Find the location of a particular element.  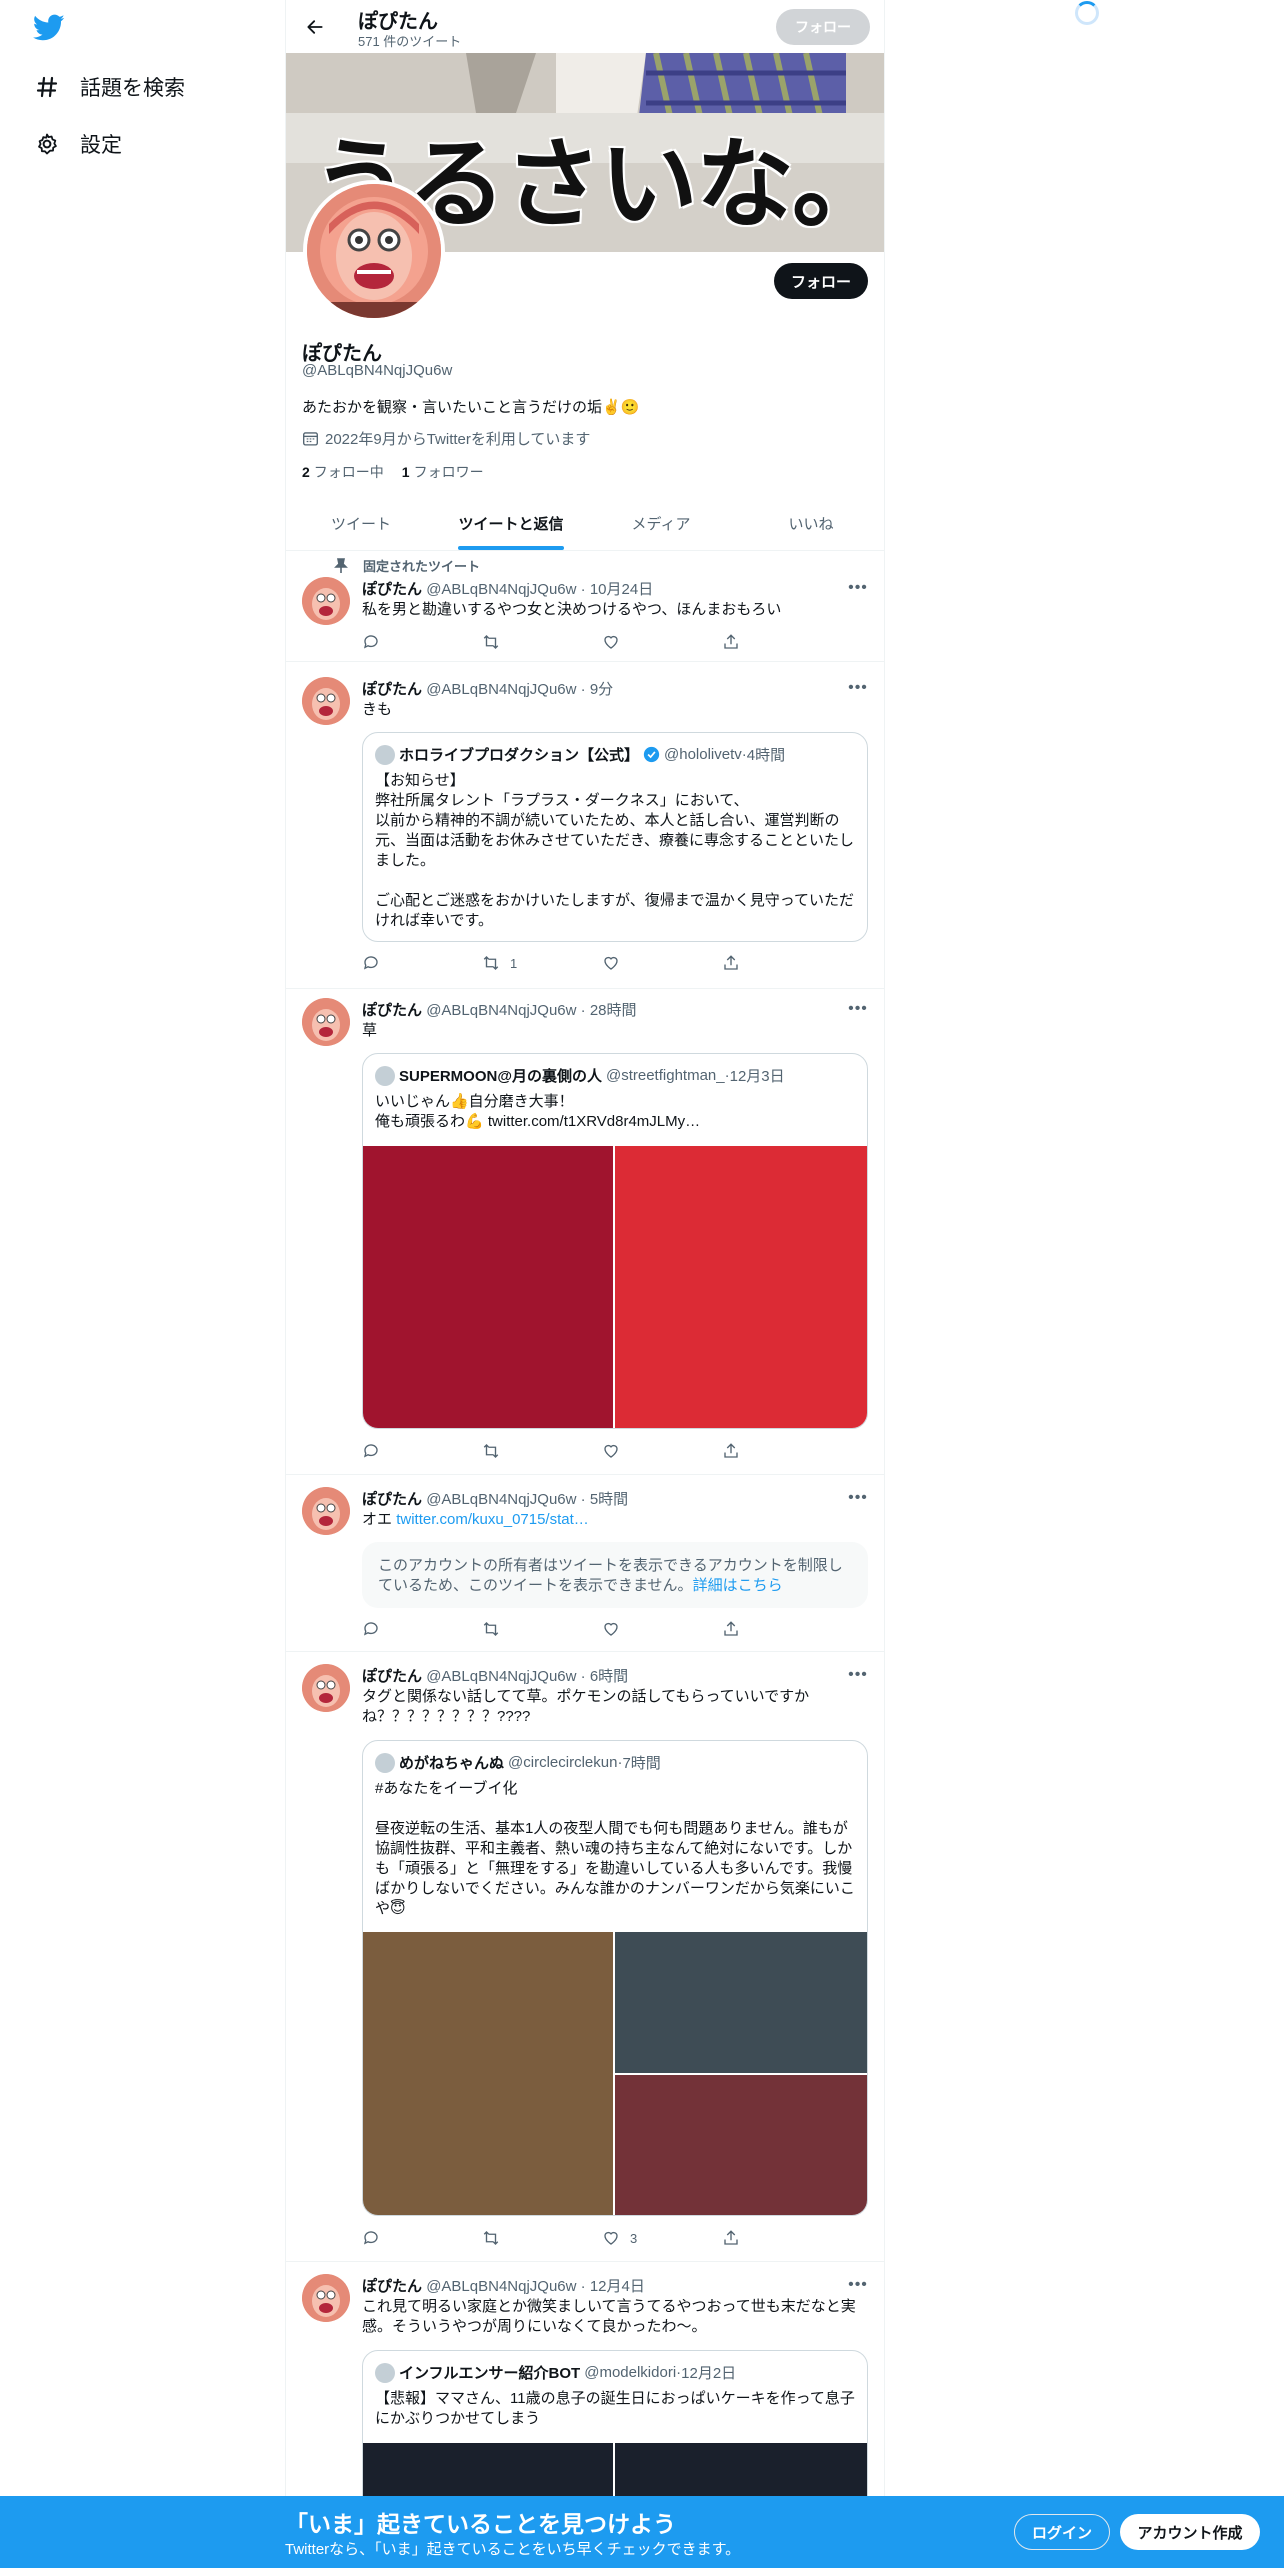

signup-button: アカウント作成 is located at coordinates (1190, 2532).